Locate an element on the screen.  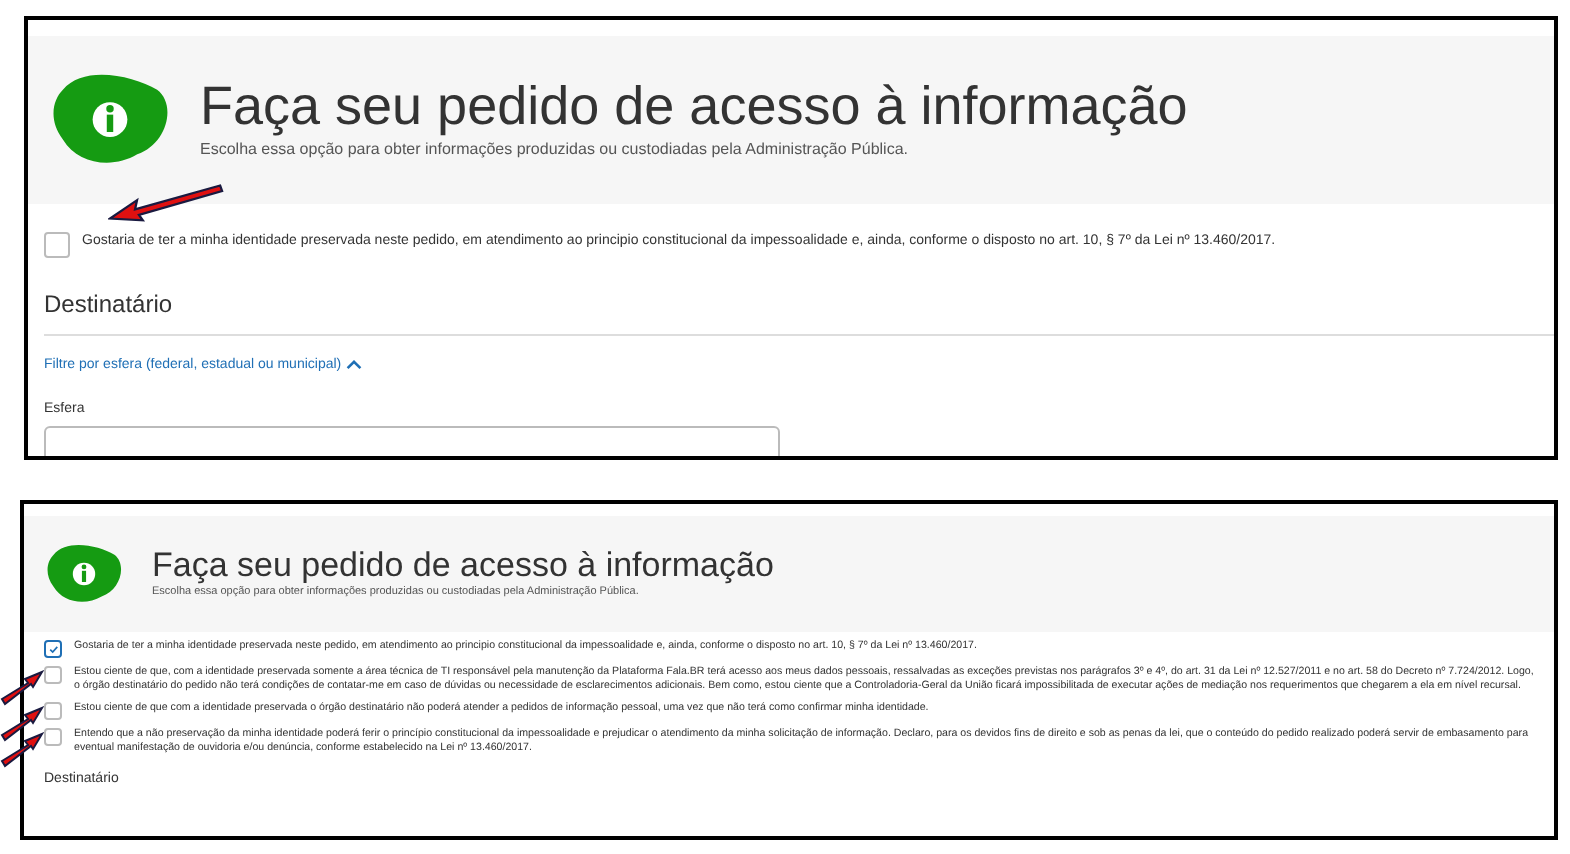
page-subtitle: Escolha essa opção para obter informações produzidas ou custodiadas pela Administração Pública. is located at coordinates (555, 149).